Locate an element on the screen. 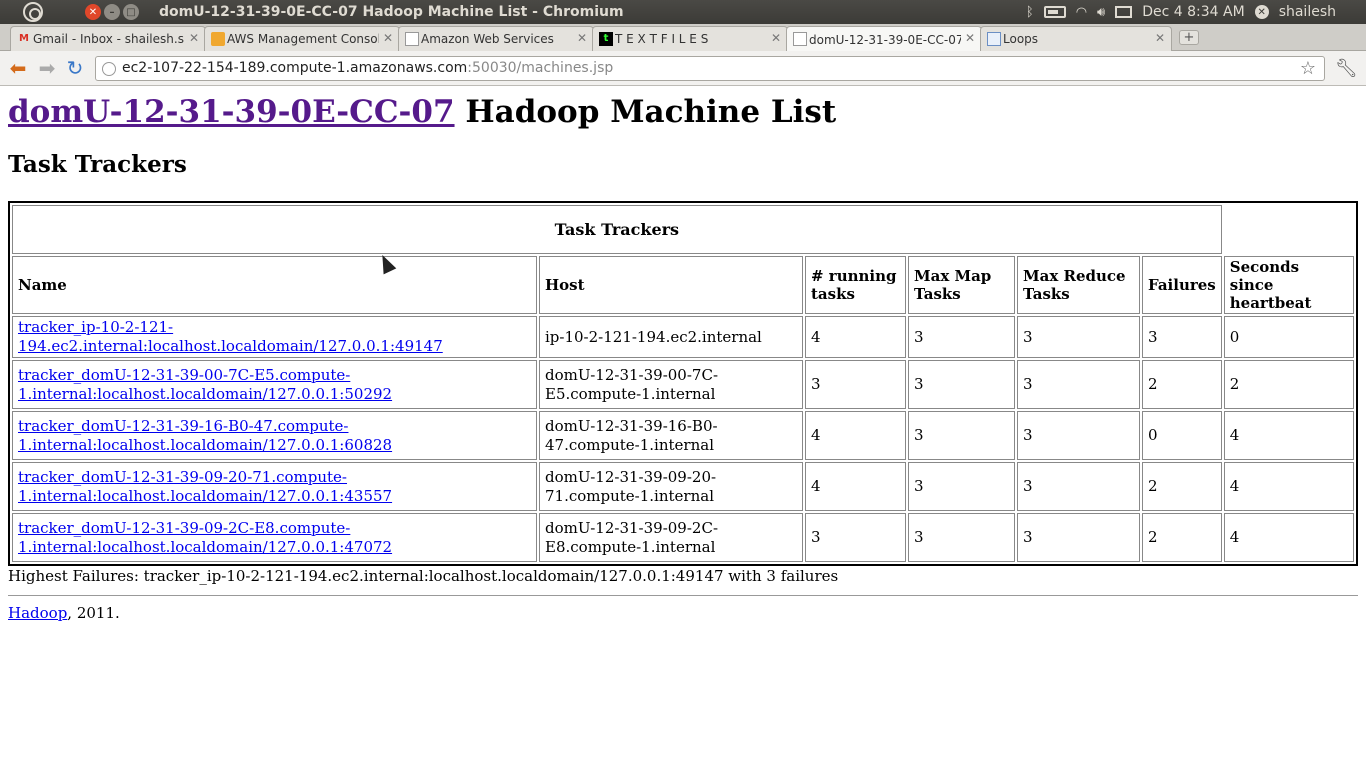 This screenshot has height=768, width=1366. tab-label: T E X T F I L E S is located at coordinates (662, 39).